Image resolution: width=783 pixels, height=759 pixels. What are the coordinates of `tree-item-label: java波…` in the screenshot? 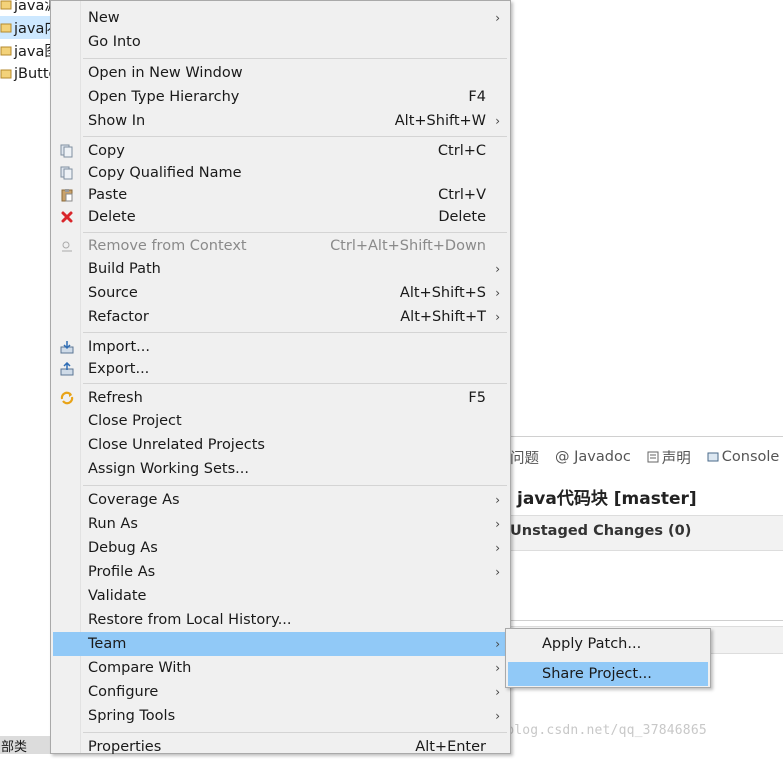 It's located at (33, 7).